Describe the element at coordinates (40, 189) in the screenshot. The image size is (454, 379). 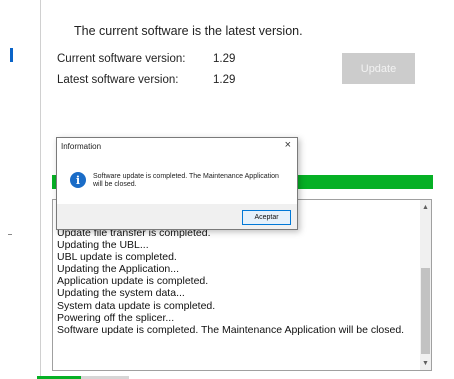
I see `panel-divider` at that location.